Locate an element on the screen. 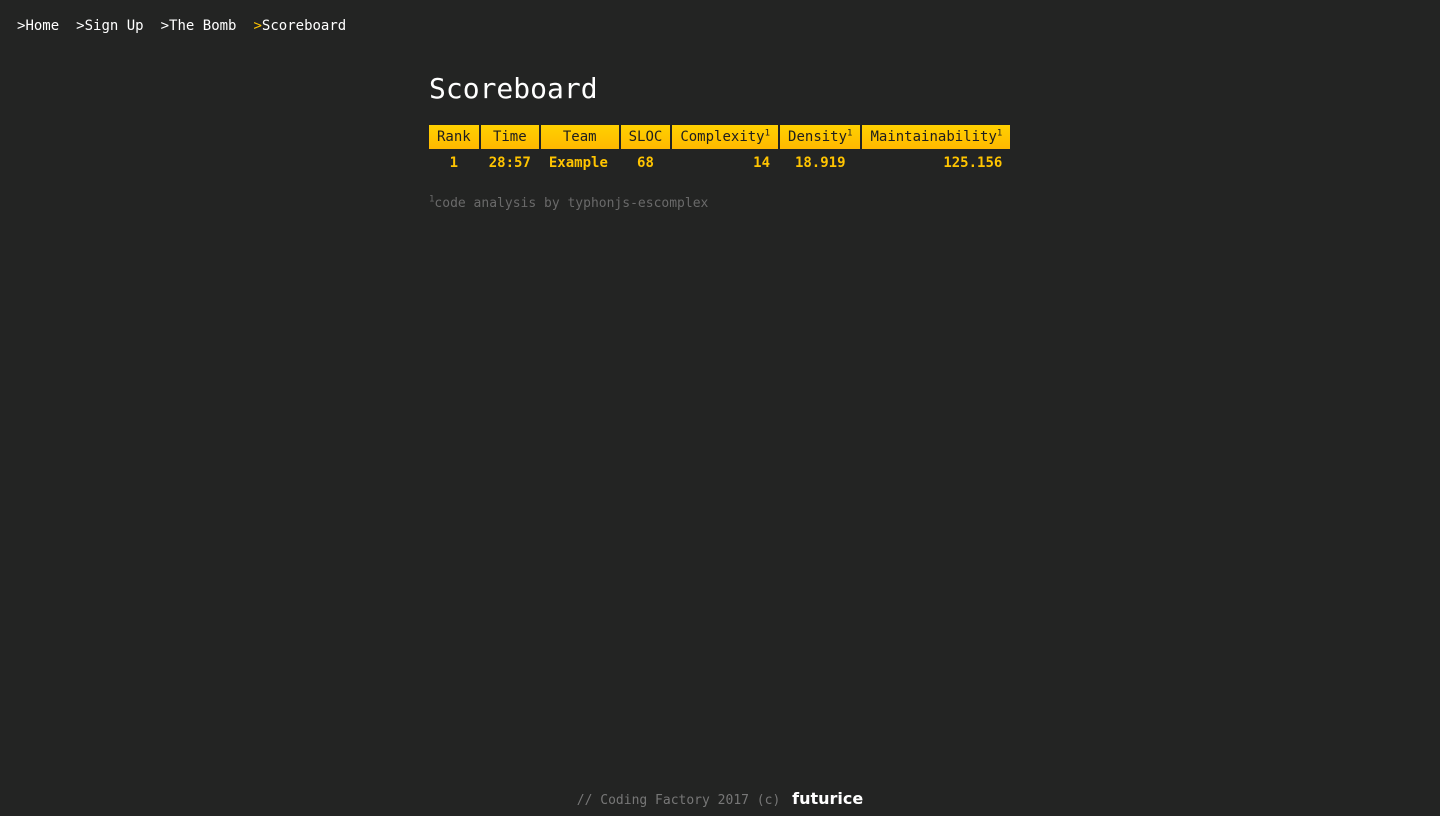 The height and width of the screenshot is (816, 1440). column-header-complexity: Complexity1 is located at coordinates (725, 137).